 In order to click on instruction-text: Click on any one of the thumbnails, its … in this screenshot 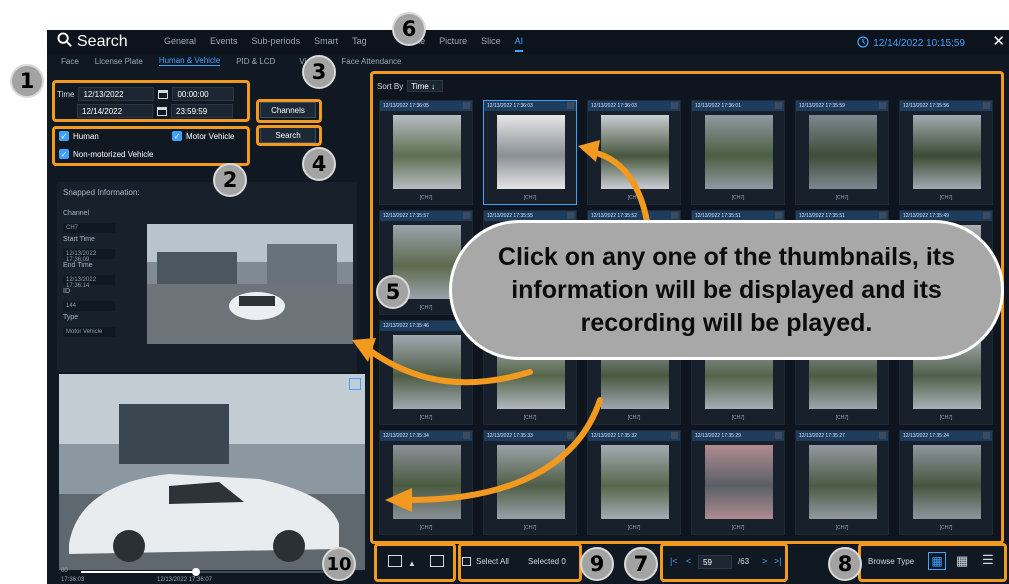, I will do `click(726, 289)`.